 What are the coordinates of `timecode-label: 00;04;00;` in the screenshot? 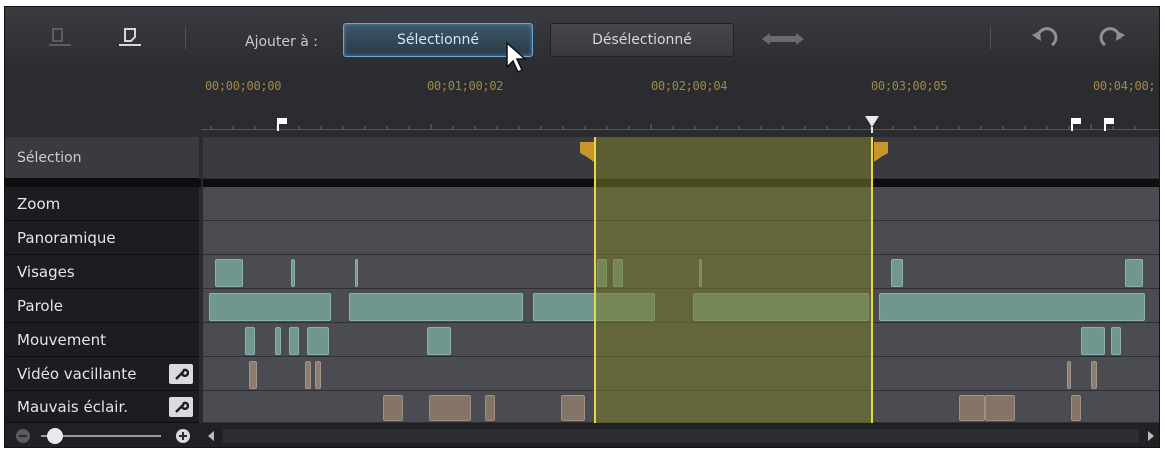 It's located at (1124, 86).